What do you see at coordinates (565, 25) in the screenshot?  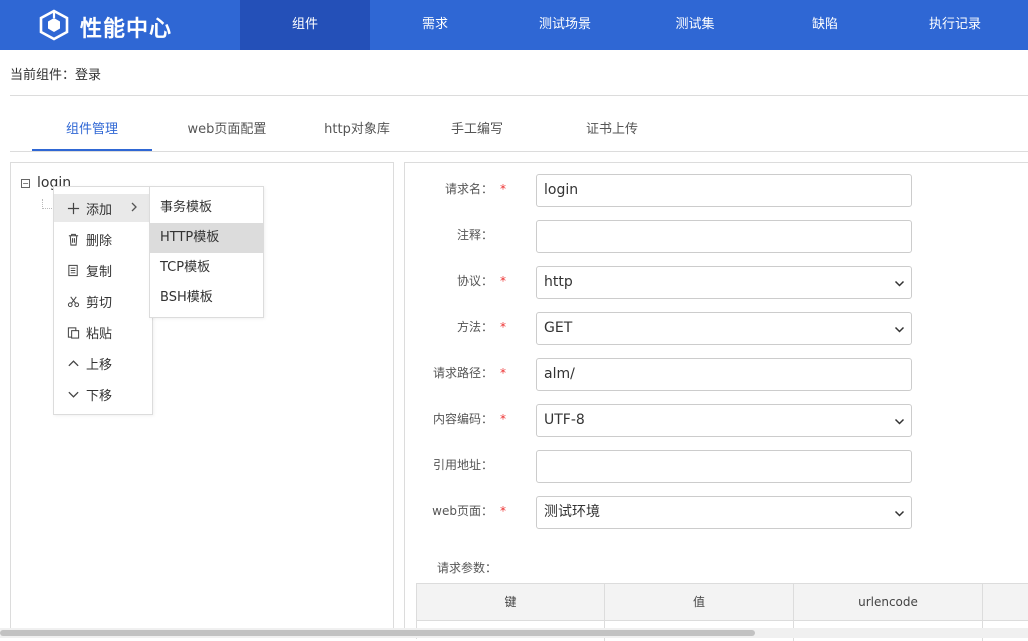 I see `nav-item-test-scenario: 测试场景` at bounding box center [565, 25].